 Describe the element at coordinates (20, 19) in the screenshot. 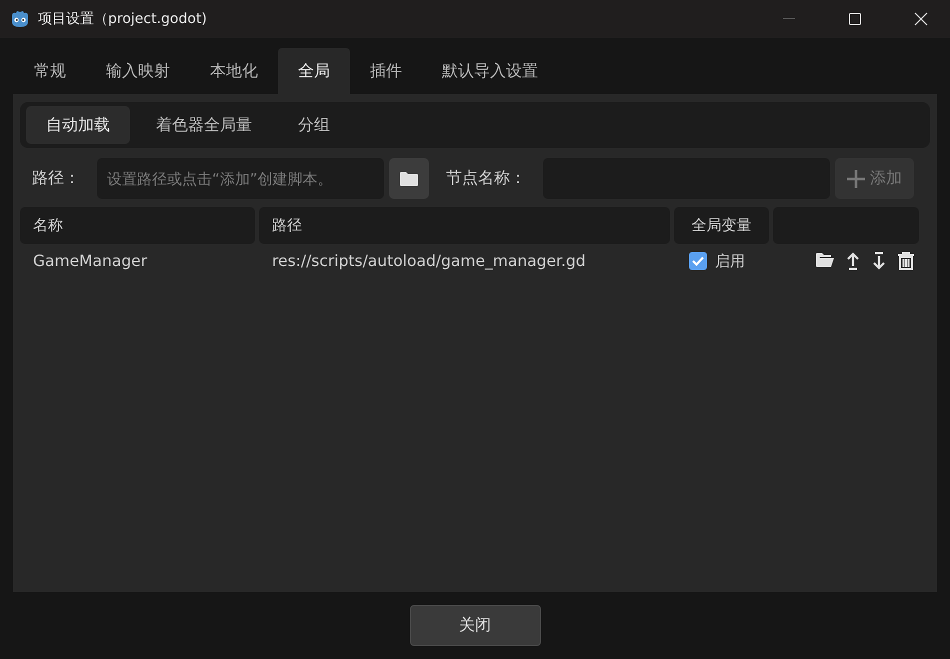

I see `app-logo-icon` at that location.